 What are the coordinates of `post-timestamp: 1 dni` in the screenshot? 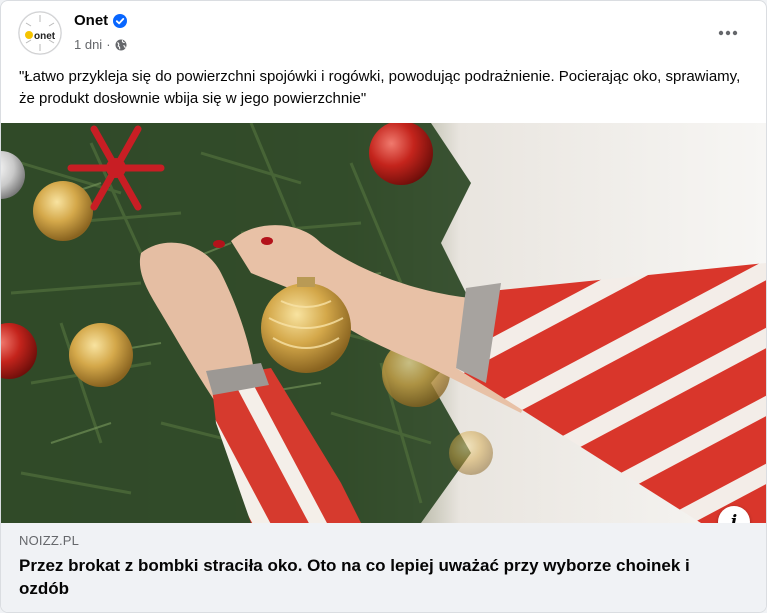 It's located at (88, 44).